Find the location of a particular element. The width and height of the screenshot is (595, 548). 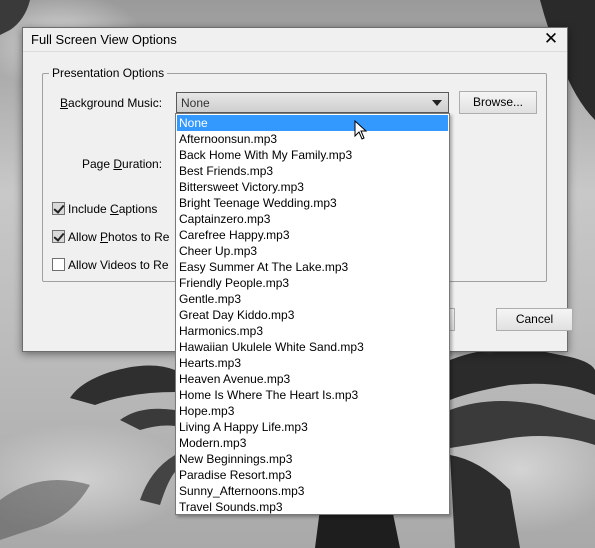

cancel-button: Cancel is located at coordinates (534, 319).